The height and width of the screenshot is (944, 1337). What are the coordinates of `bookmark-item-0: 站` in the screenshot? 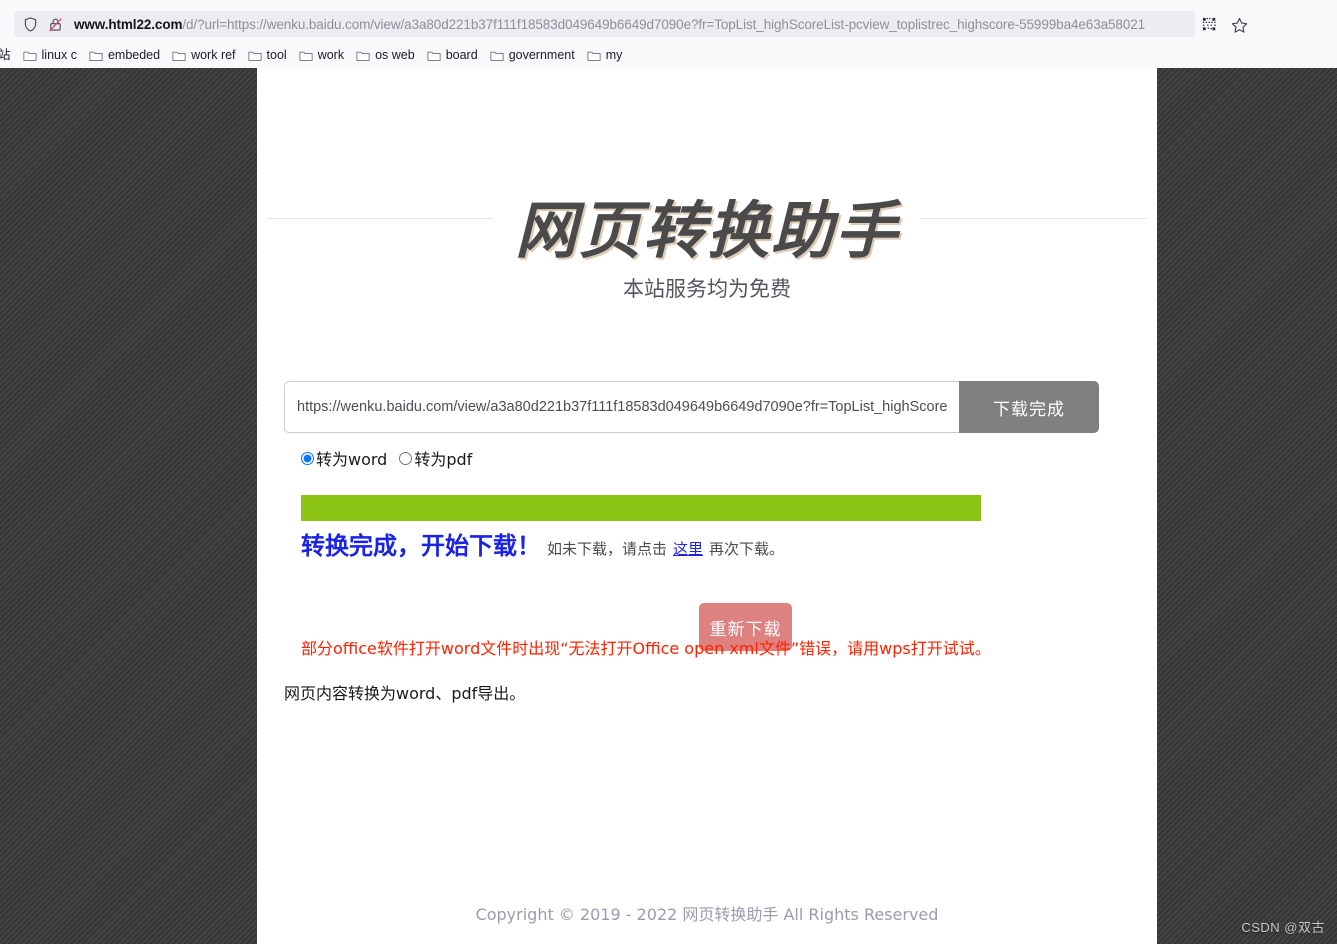 It's located at (8, 55).